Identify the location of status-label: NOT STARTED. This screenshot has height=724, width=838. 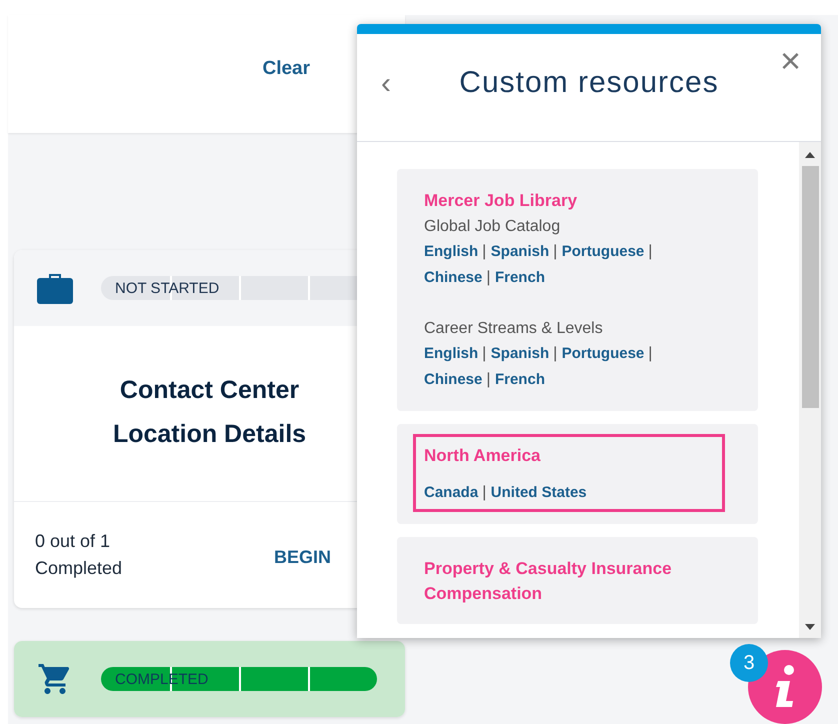
(167, 288).